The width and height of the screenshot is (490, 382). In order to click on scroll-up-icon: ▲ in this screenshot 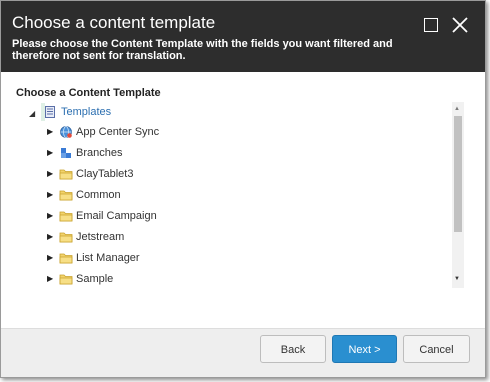, I will do `click(457, 109)`.